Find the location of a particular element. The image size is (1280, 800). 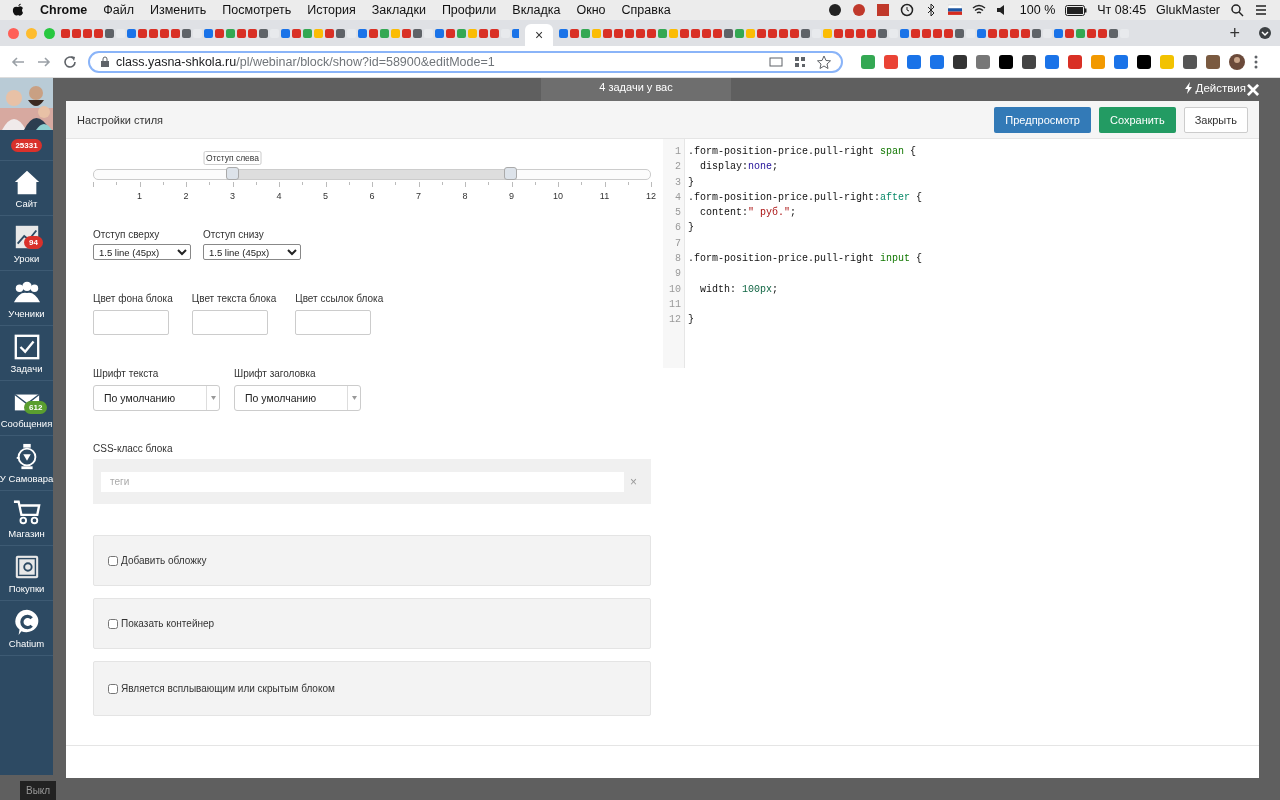

app-menu: Chrome is located at coordinates (64, 10).